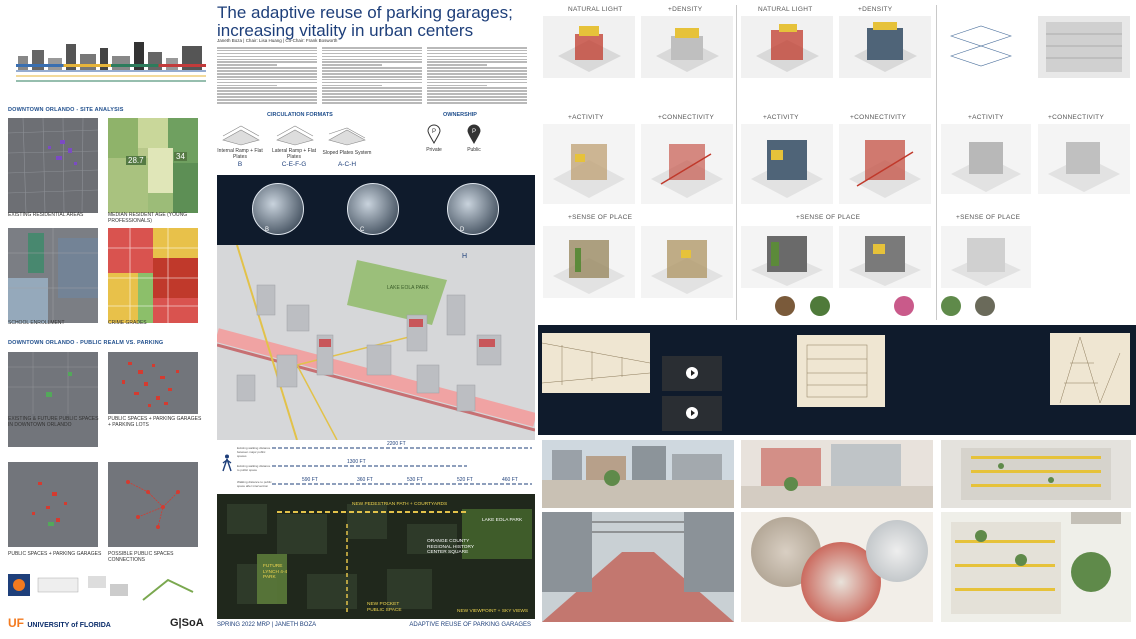 This screenshot has width=1136, height=639. What do you see at coordinates (241, 135) in the screenshot?
I see `internal-ramp-icon` at bounding box center [241, 135].